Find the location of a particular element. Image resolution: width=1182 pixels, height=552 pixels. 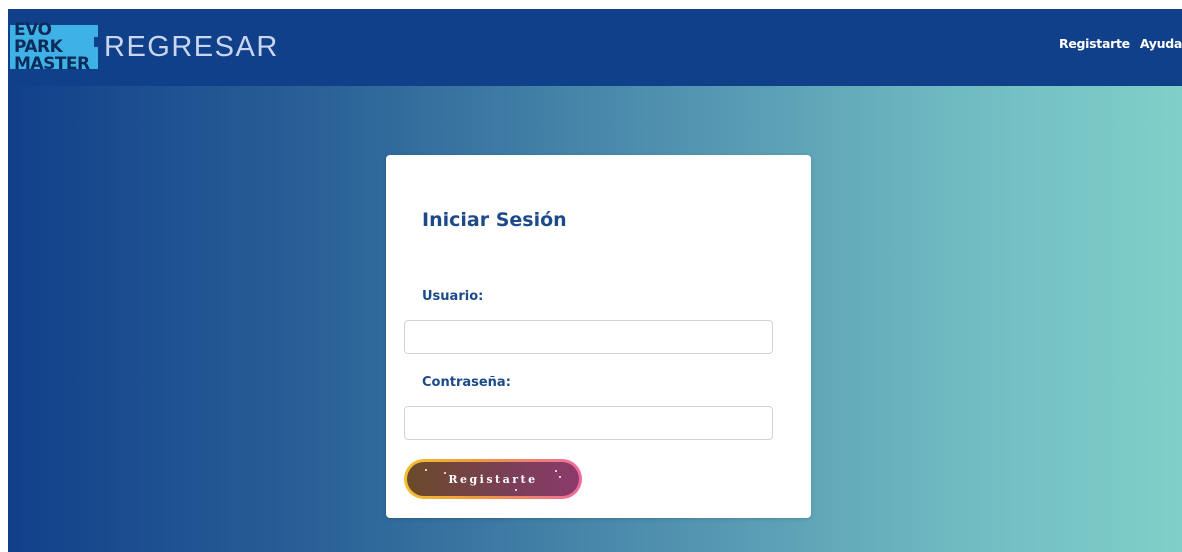

nav-link-help: Ayuda is located at coordinates (1161, 43).